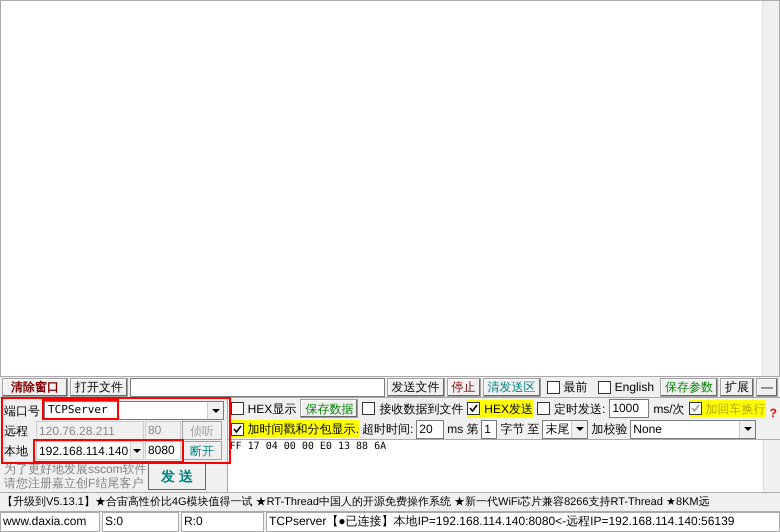 This screenshot has width=780, height=532. What do you see at coordinates (430, 429) in the screenshot?
I see `input-field: 20` at bounding box center [430, 429].